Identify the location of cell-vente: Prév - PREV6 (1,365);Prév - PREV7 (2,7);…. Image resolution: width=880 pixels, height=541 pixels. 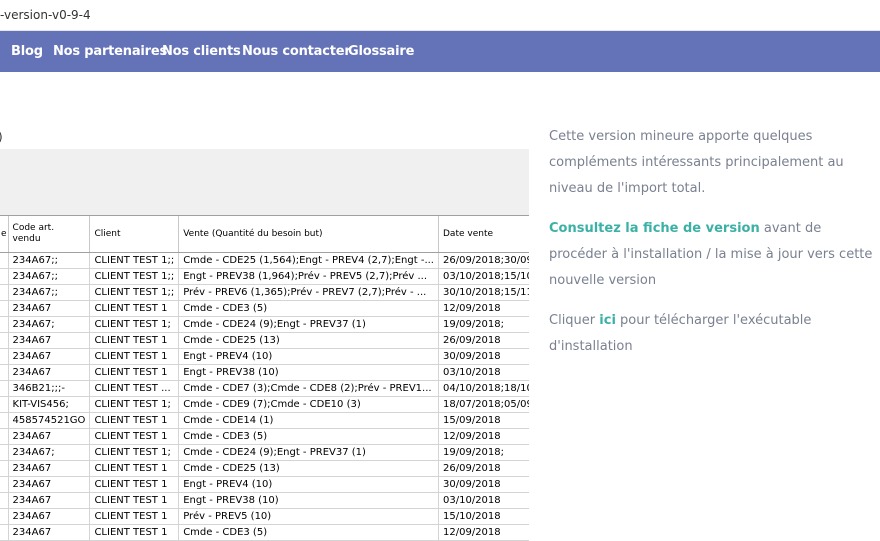
(308, 292).